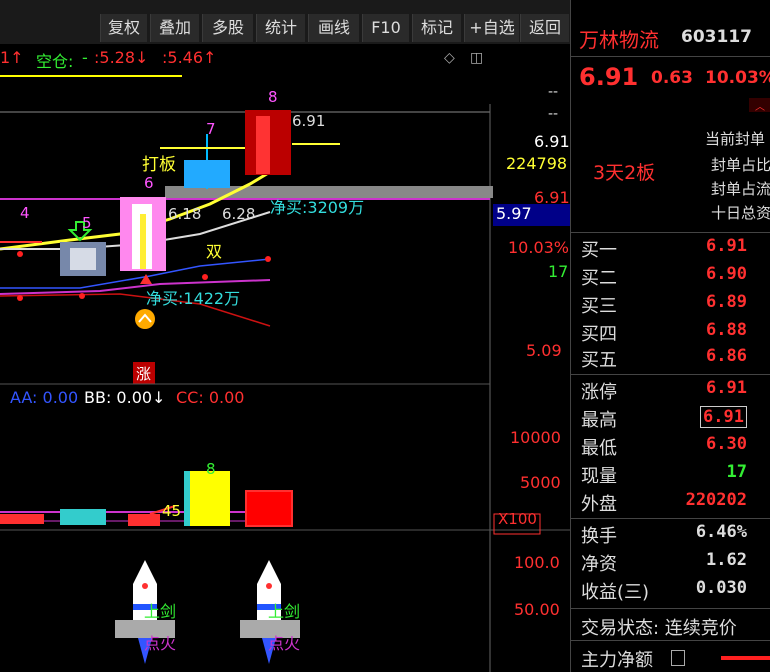 The image size is (770, 672). What do you see at coordinates (273, 97) in the screenshot?
I see `bar-label-8: 8` at bounding box center [273, 97].